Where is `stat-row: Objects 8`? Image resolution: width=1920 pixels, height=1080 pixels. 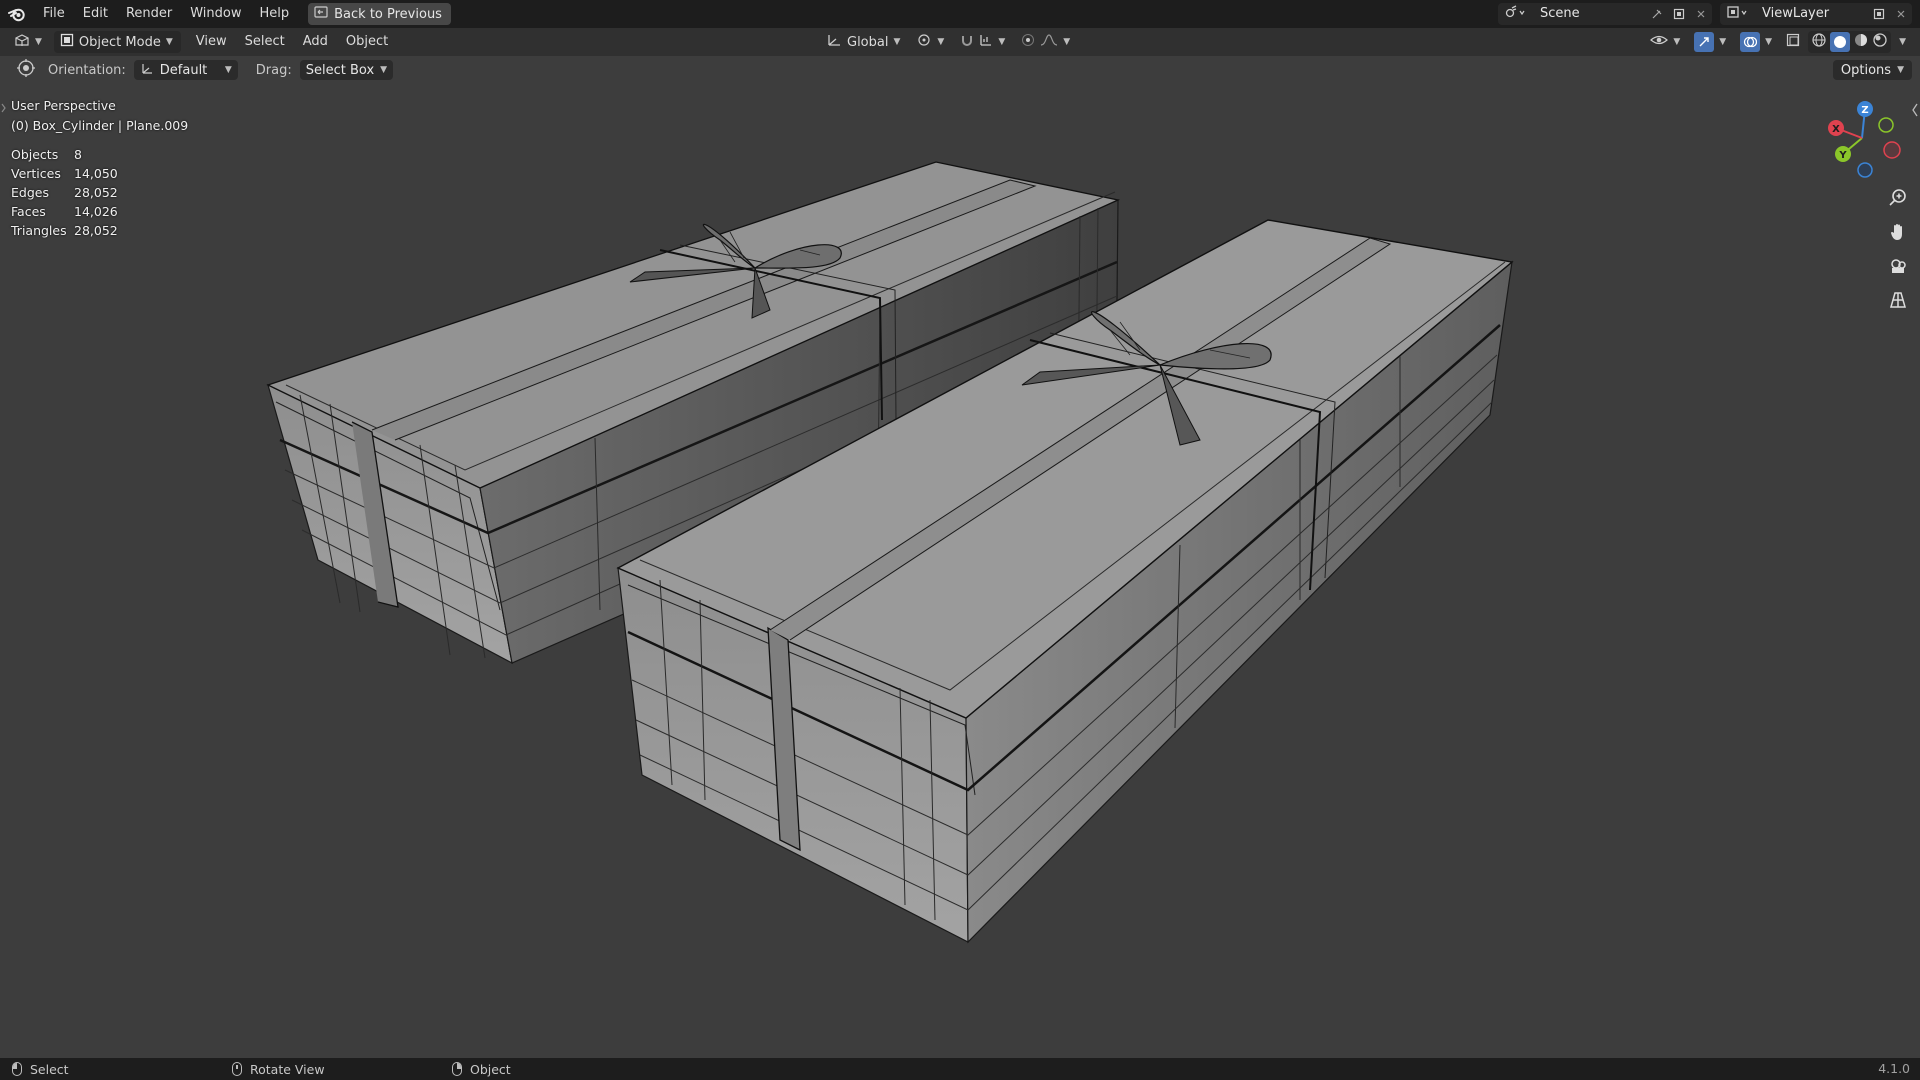 stat-row: Objects 8 is located at coordinates (64, 154).